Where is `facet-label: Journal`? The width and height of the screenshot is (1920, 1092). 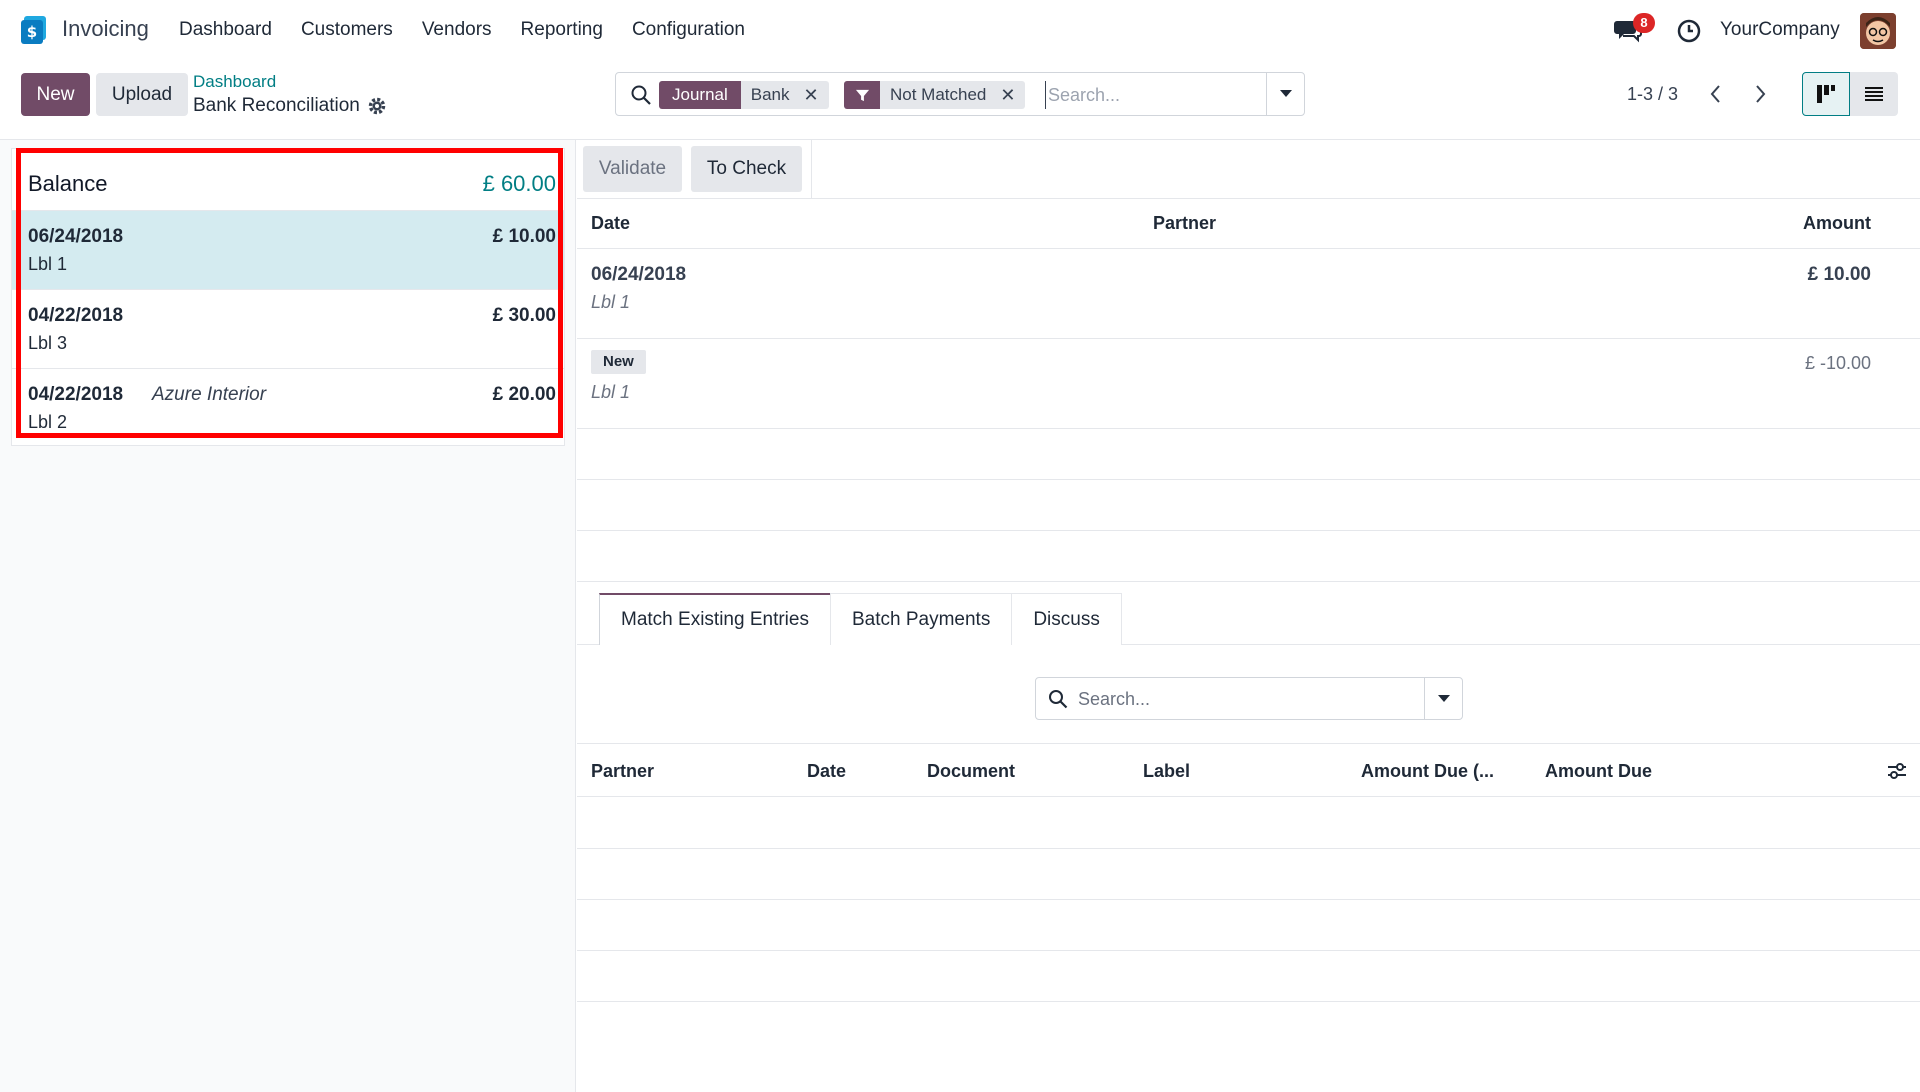 facet-label: Journal is located at coordinates (700, 95).